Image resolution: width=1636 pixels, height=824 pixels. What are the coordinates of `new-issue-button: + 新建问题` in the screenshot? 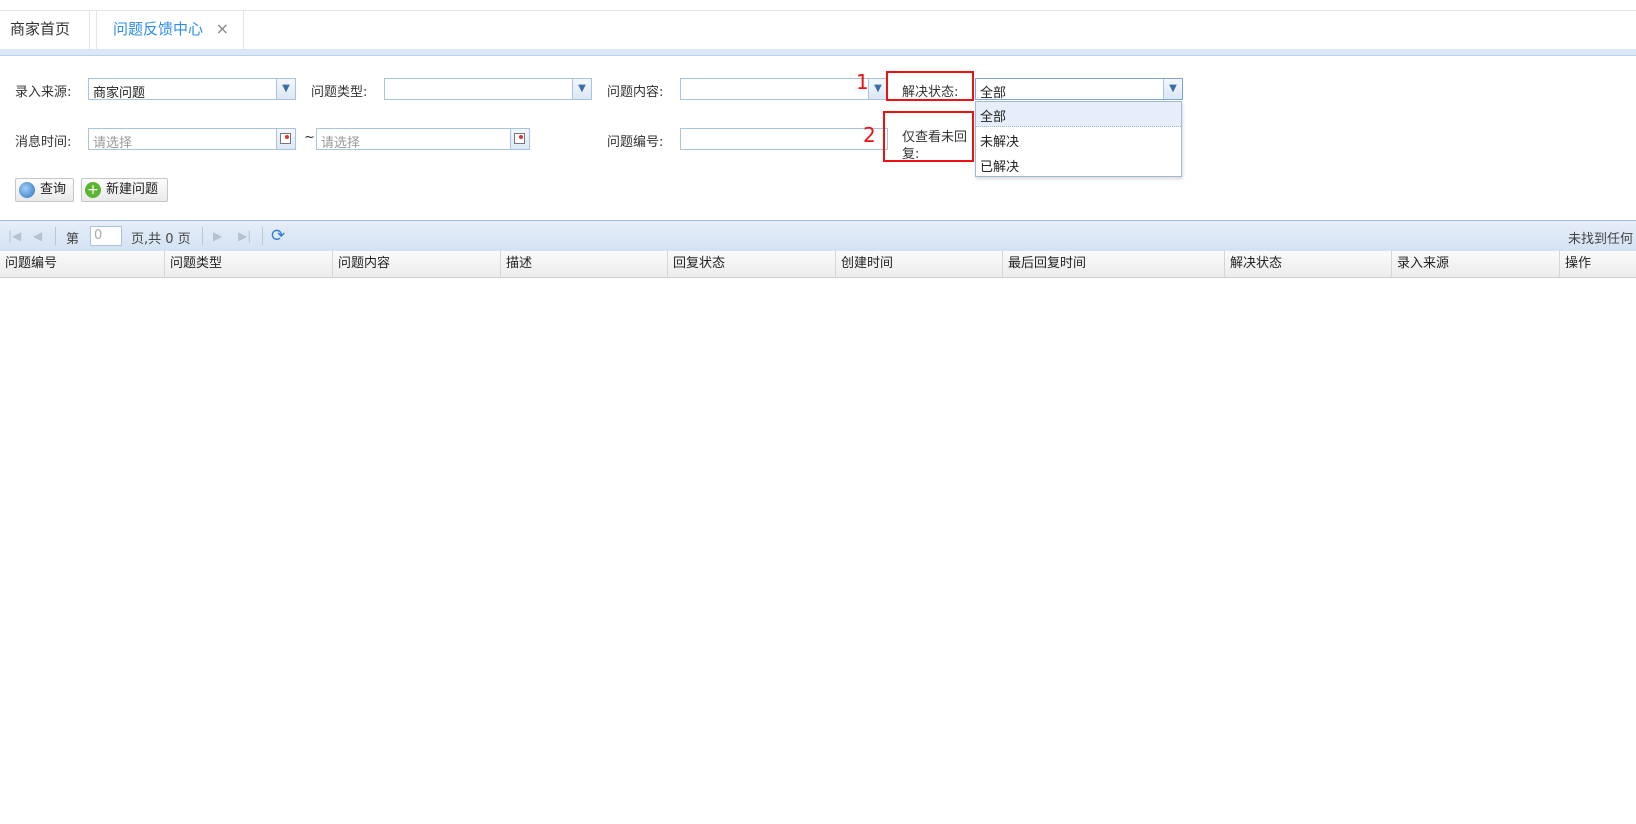 It's located at (124, 190).